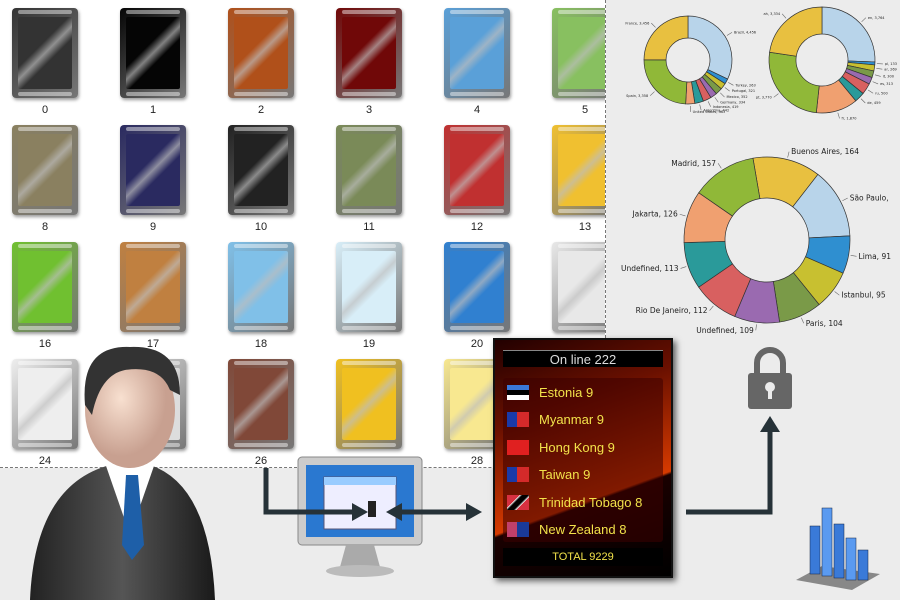 The image size is (900, 600). I want to click on slice-label: it, 300, so click(888, 77).